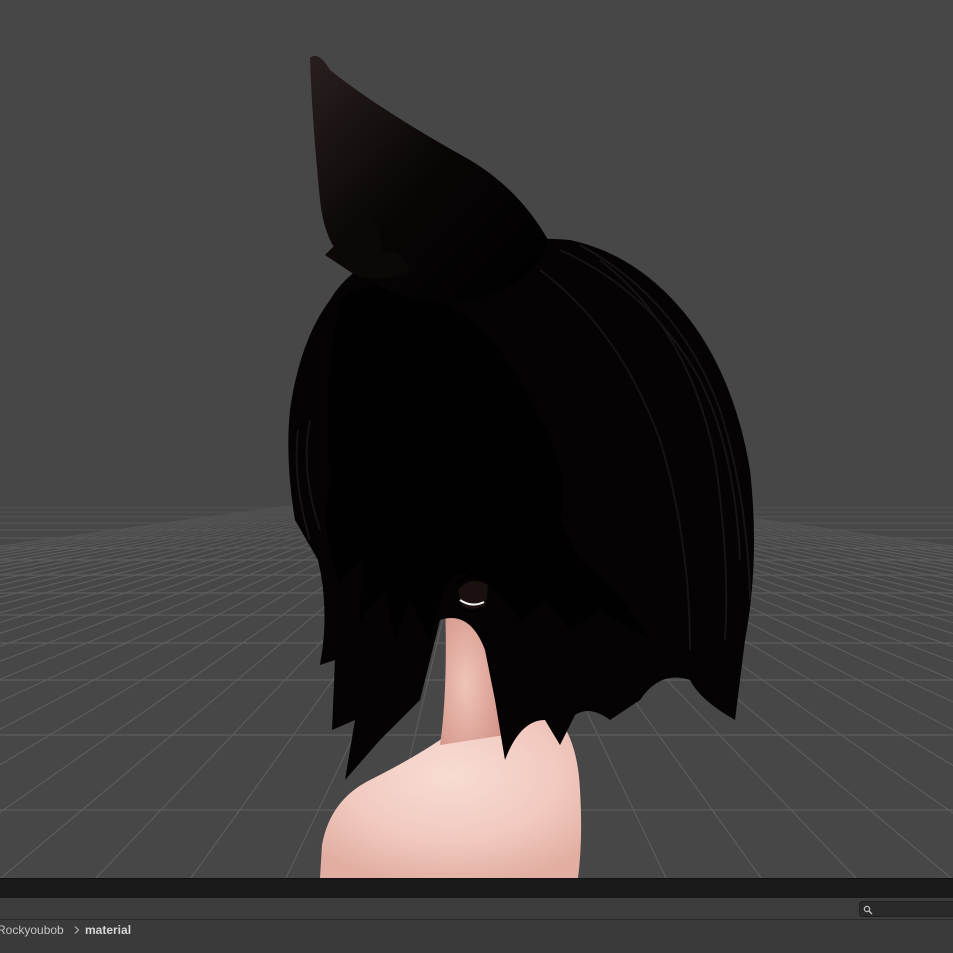 This screenshot has width=953, height=953. Describe the element at coordinates (476, 946) in the screenshot. I see `project-content-area` at that location.